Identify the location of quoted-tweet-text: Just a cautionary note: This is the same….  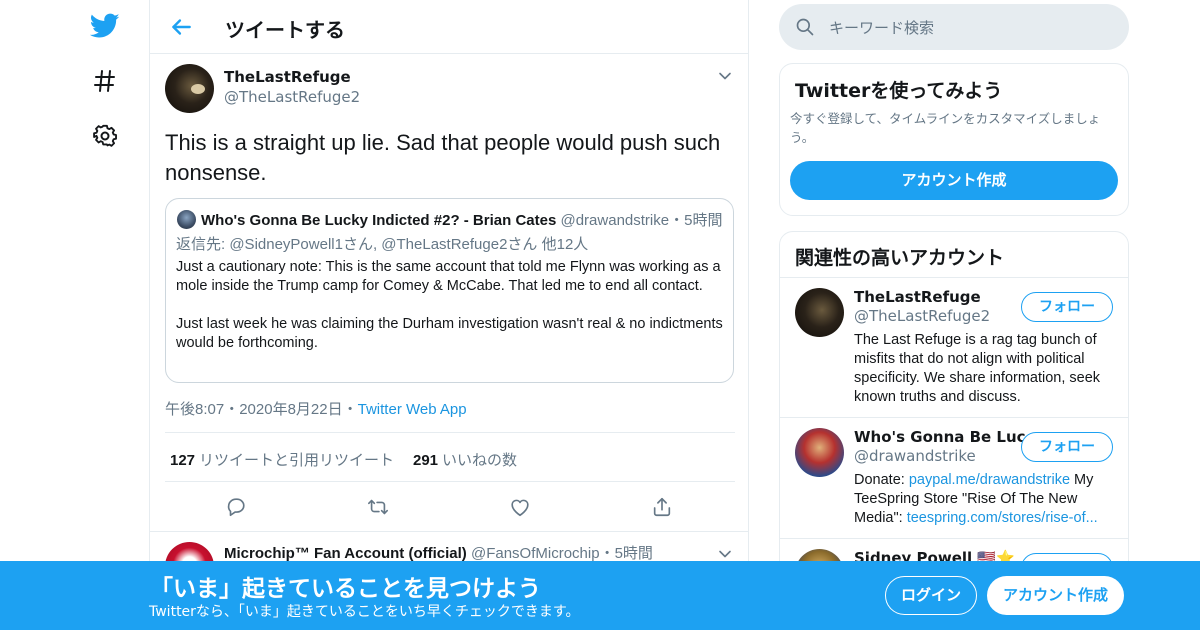
(449, 305).